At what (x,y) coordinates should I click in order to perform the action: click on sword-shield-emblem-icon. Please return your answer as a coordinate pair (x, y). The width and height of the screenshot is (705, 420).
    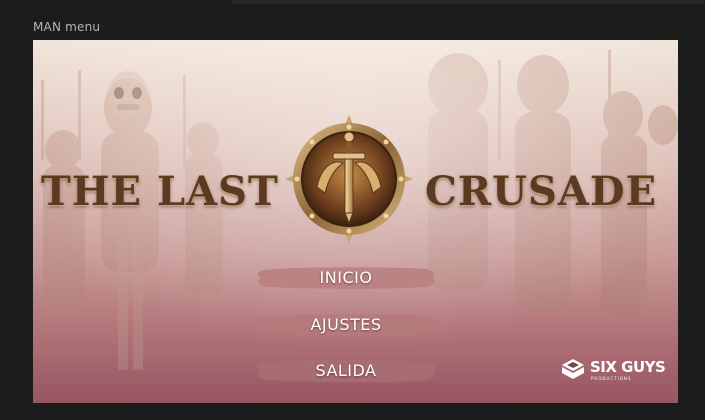
    Looking at the image, I should click on (349, 179).